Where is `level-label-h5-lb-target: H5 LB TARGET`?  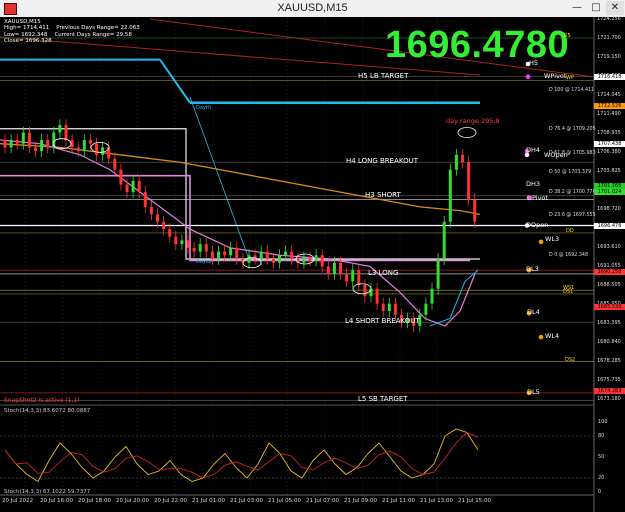 level-label-h5-lb-target: H5 LB TARGET is located at coordinates (383, 75).